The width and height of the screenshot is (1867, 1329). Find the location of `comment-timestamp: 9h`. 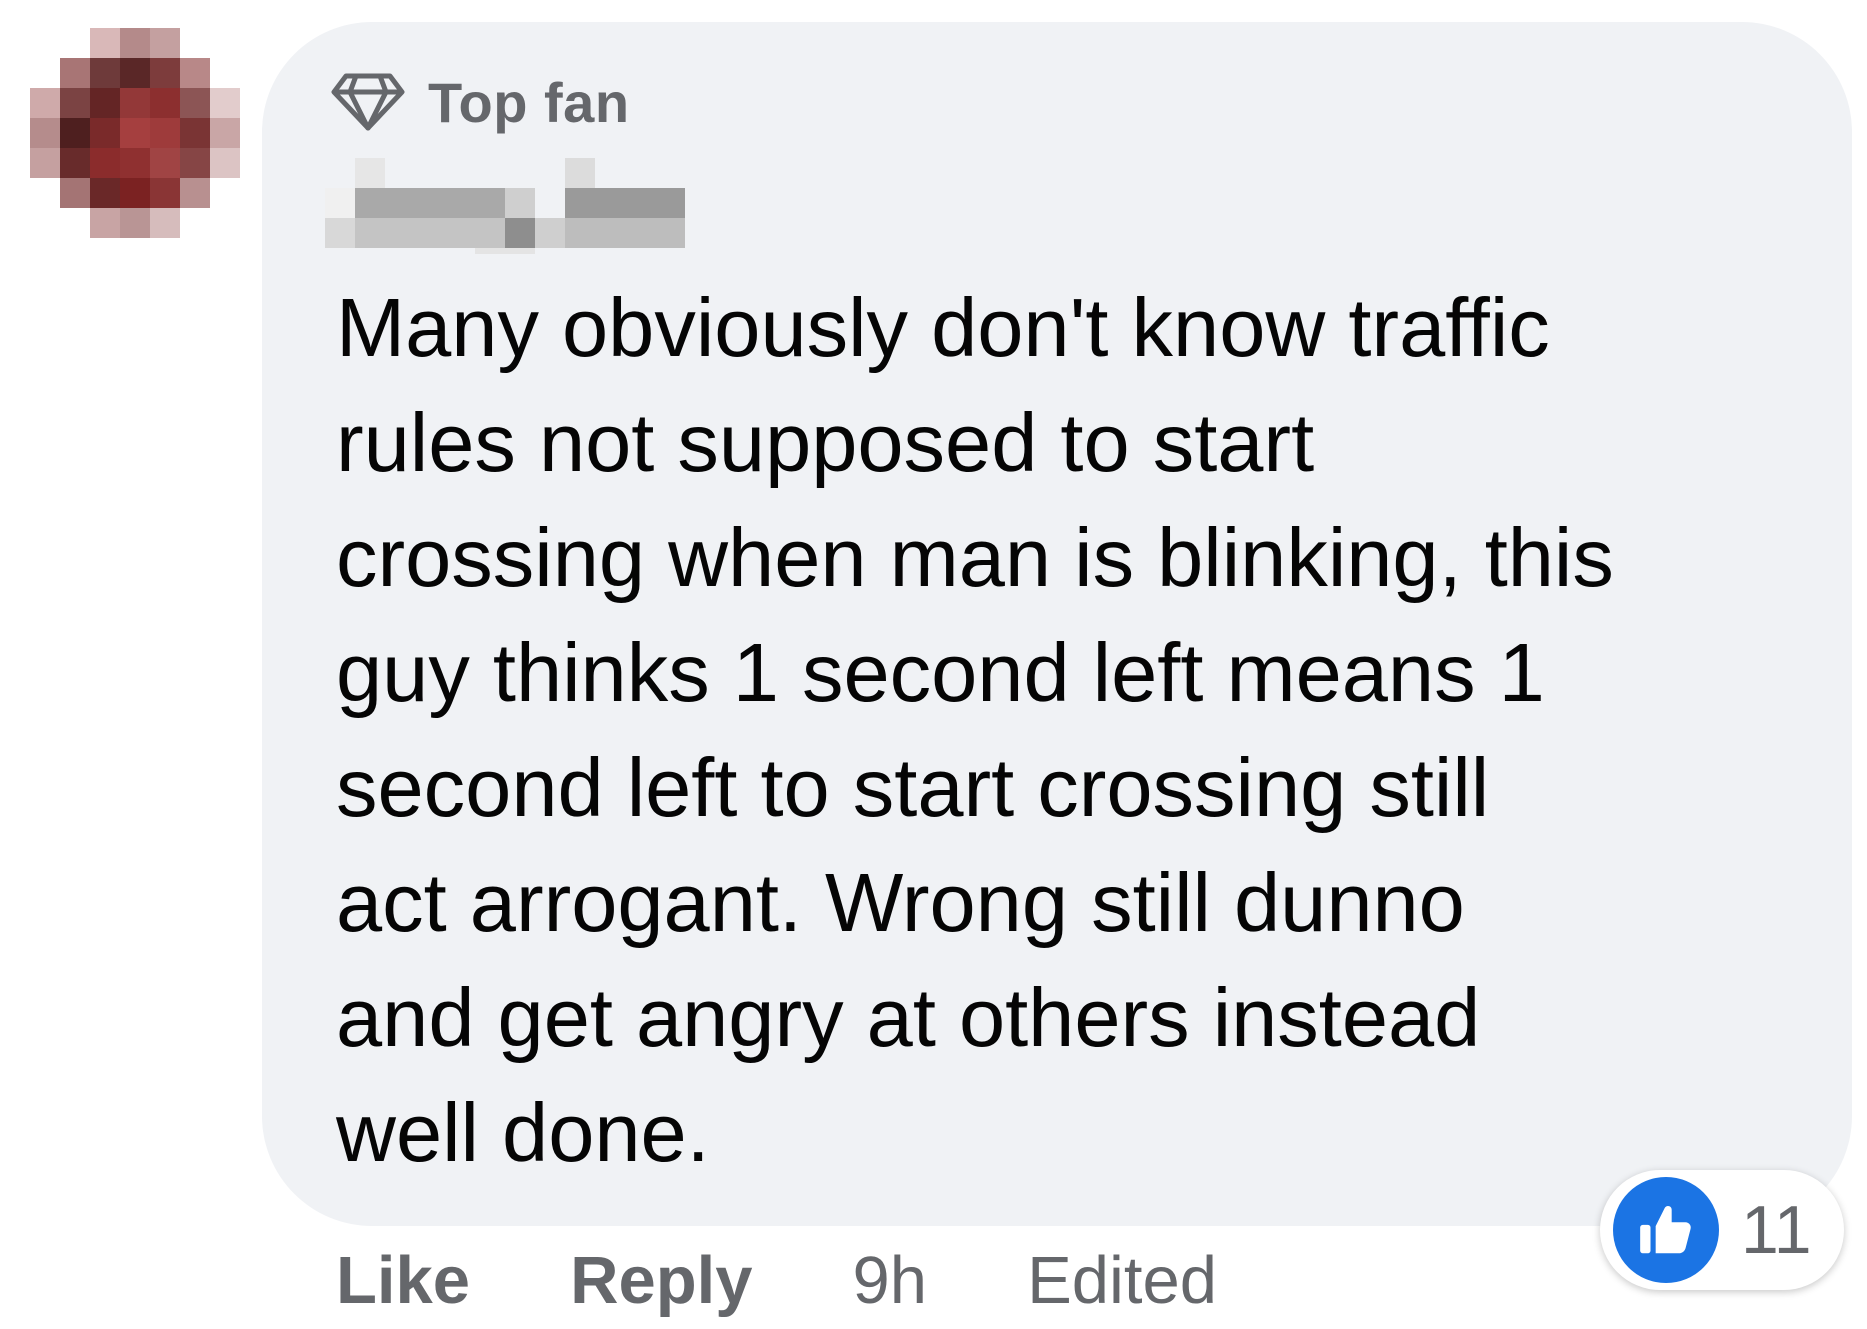

comment-timestamp: 9h is located at coordinates (890, 1280).